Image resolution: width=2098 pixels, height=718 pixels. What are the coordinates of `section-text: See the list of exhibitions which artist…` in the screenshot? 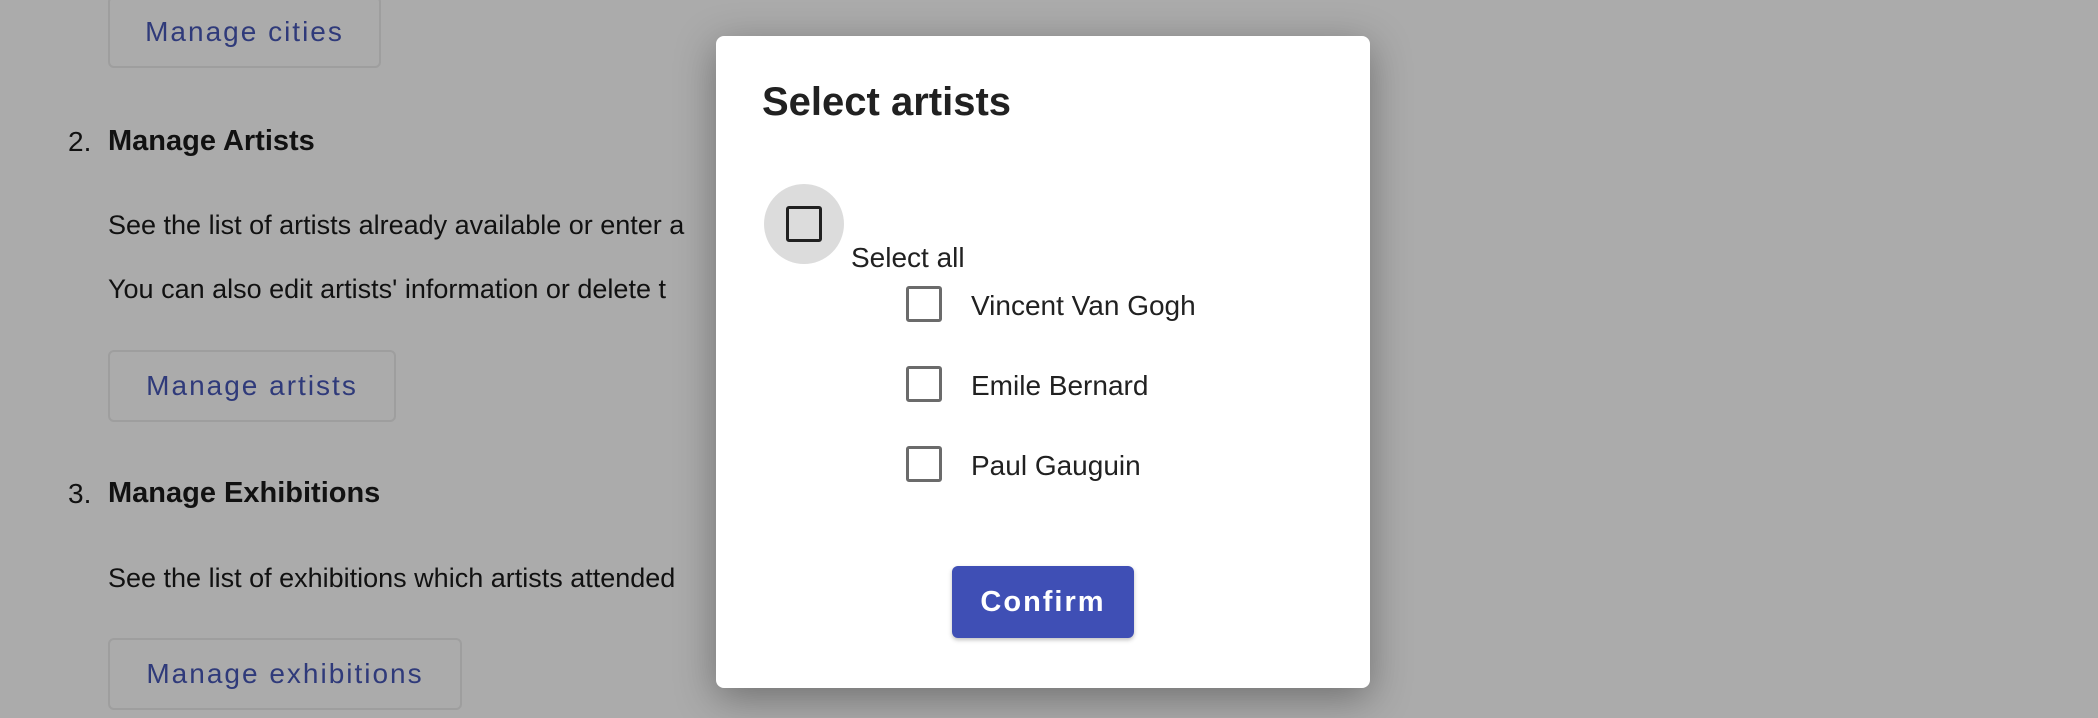 It's located at (392, 578).